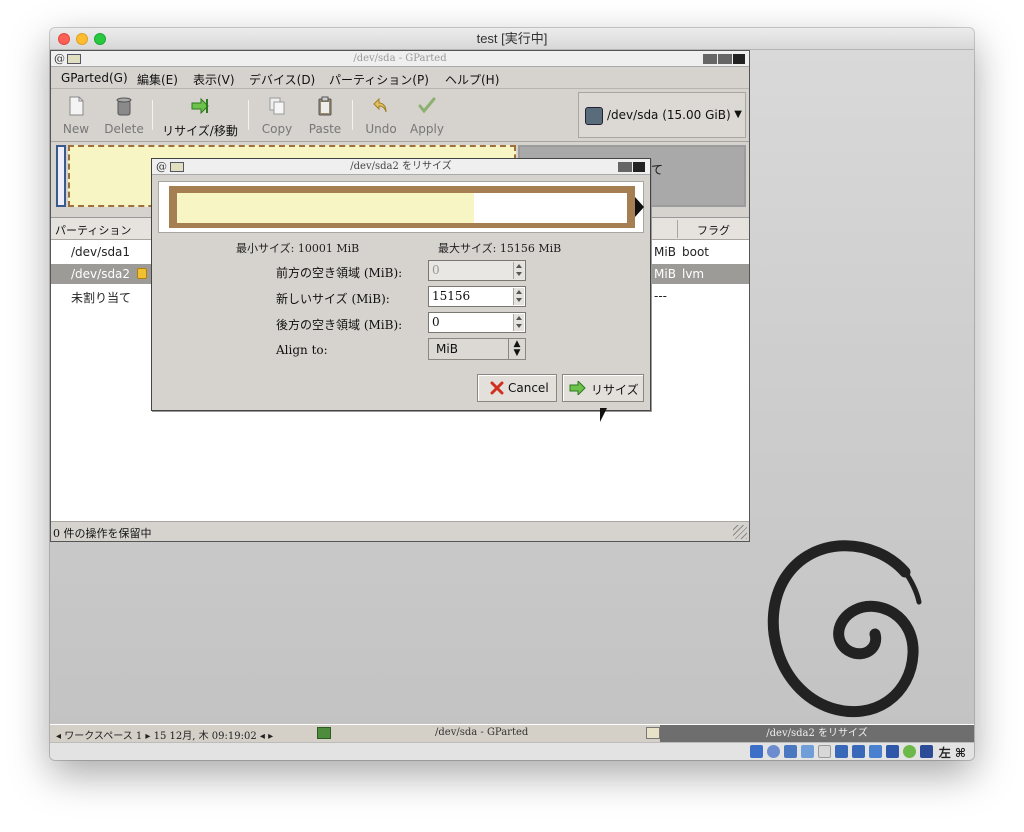 This screenshot has width=1024, height=832. What do you see at coordinates (277, 116) in the screenshot?
I see `copy-button: Copy` at bounding box center [277, 116].